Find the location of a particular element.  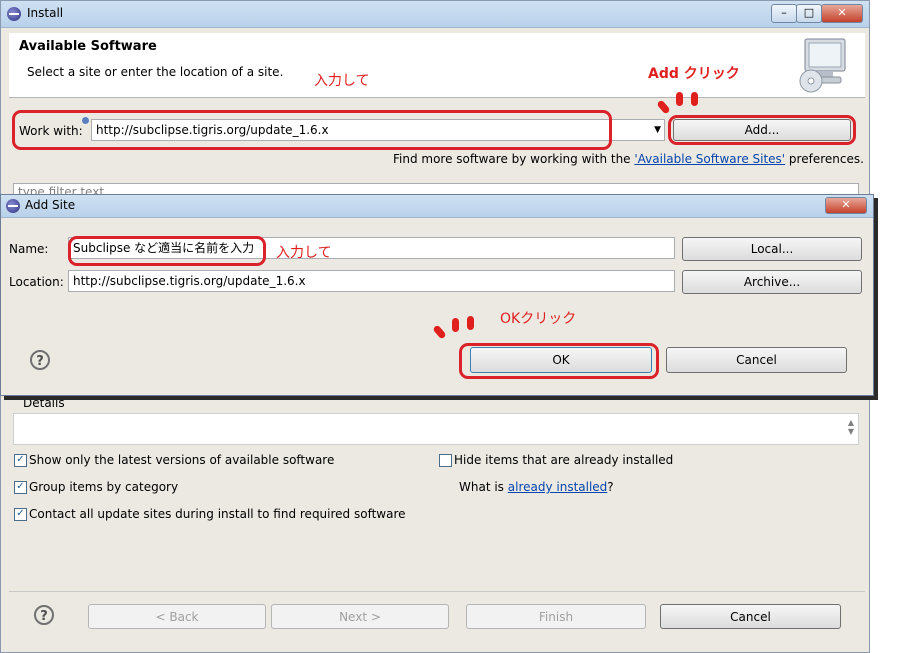

dialog-title: Add Site is located at coordinates (50, 205).